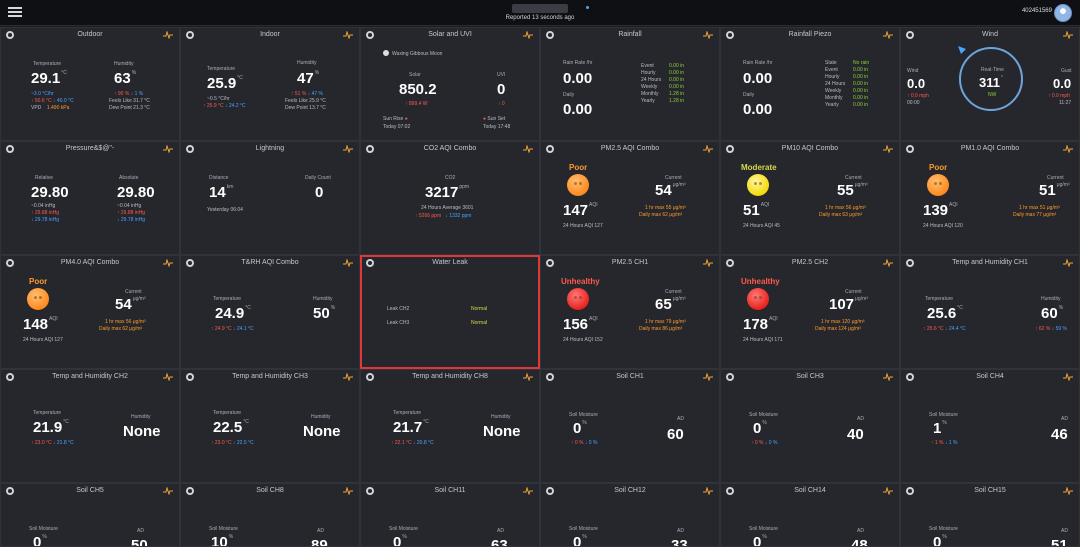 This screenshot has width=1080, height=547. What do you see at coordinates (45, 213) in the screenshot?
I see `relative-high: ↑ 29.88 inHg` at bounding box center [45, 213].